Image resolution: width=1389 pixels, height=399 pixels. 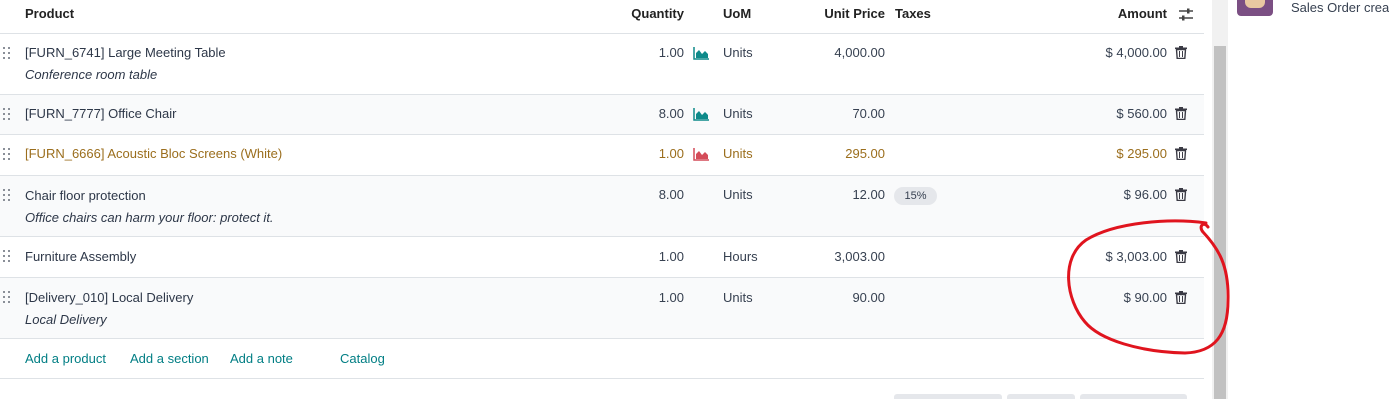 What do you see at coordinates (1141, 113) in the screenshot?
I see `amount-value: $ 560.00` at bounding box center [1141, 113].